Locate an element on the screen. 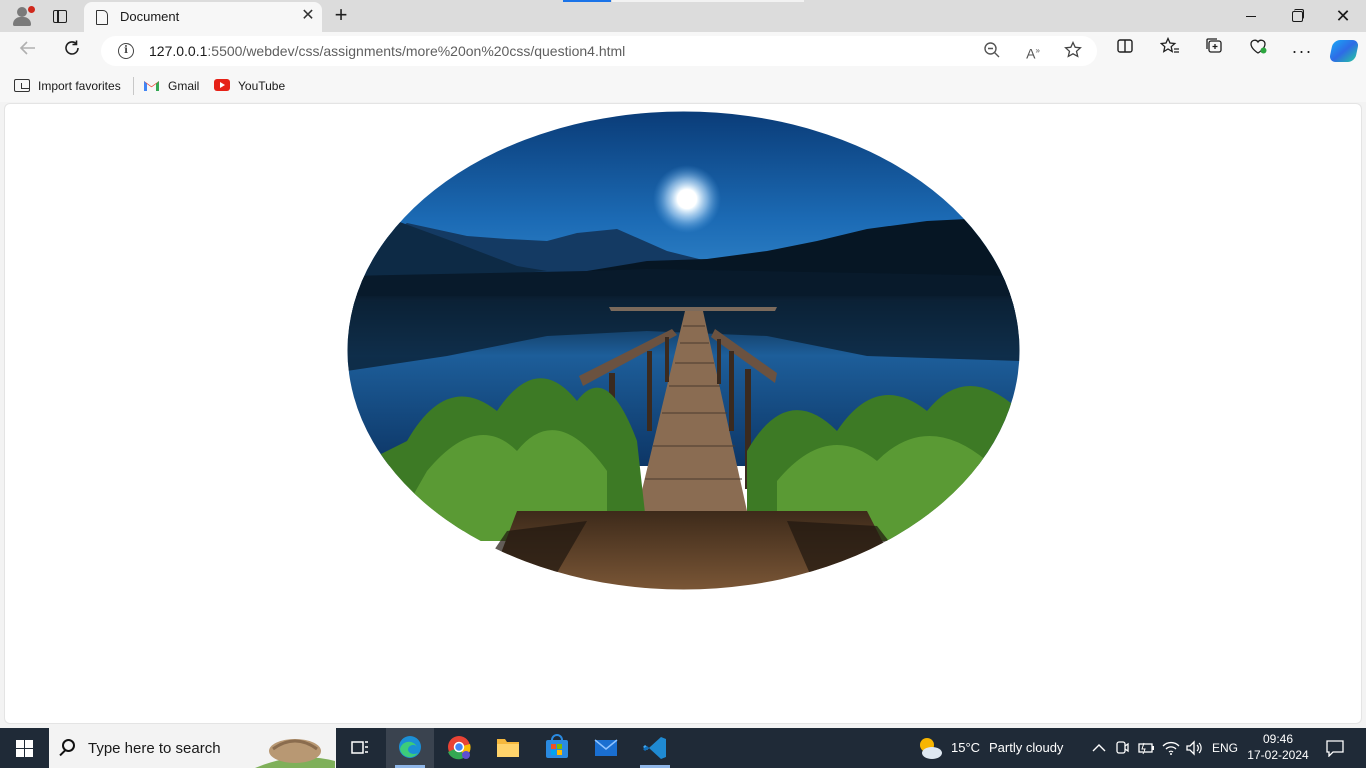 Image resolution: width=1366 pixels, height=768 pixels. tab-close-button: ✕ is located at coordinates (308, 16).